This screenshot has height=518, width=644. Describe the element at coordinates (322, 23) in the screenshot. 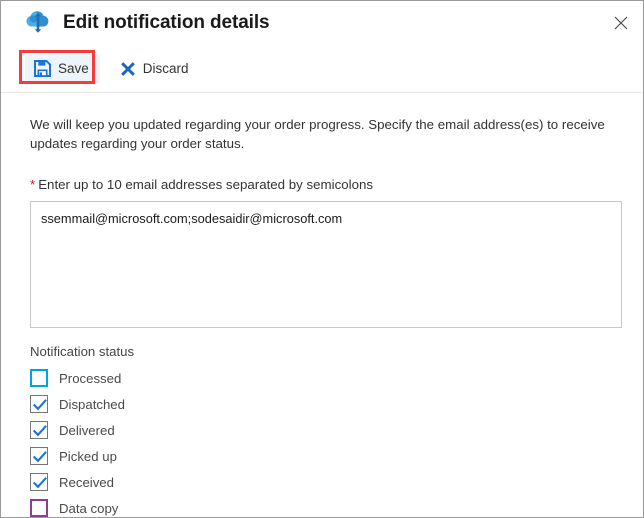

I see `panel-header: Edit notification details` at that location.